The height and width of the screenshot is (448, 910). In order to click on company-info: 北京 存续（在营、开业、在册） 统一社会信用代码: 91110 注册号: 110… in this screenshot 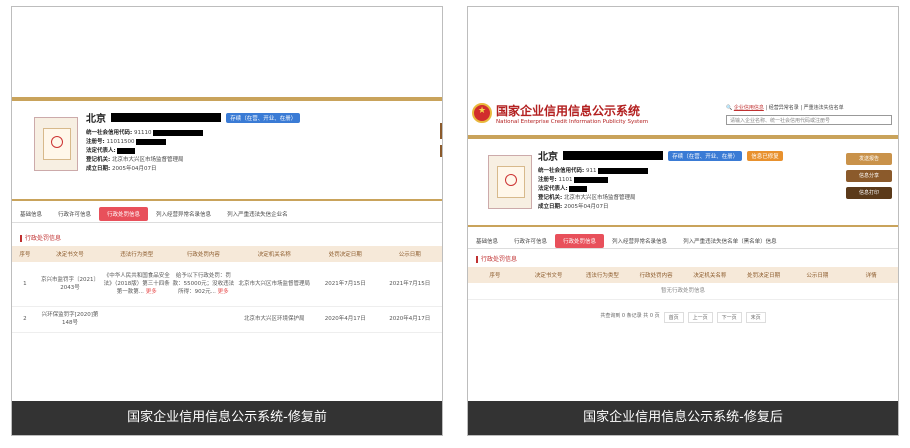, I will do `click(193, 140)`.